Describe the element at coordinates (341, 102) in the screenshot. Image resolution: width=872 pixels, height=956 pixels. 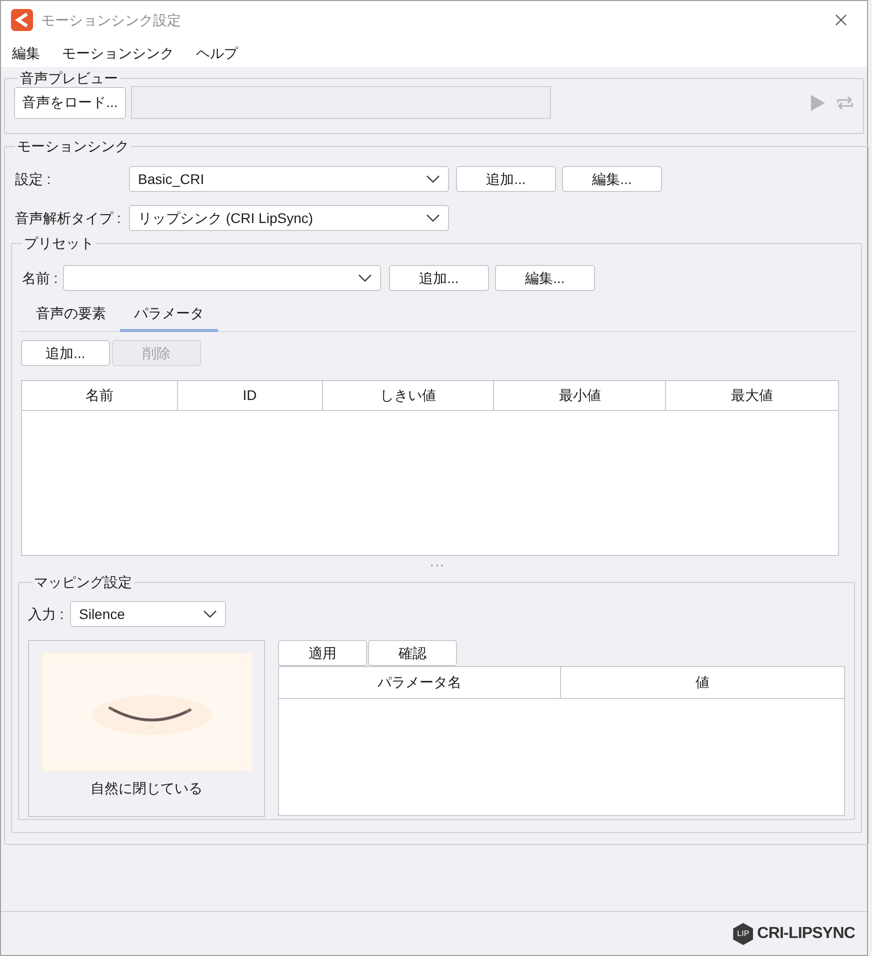
I see `file-path-field` at that location.